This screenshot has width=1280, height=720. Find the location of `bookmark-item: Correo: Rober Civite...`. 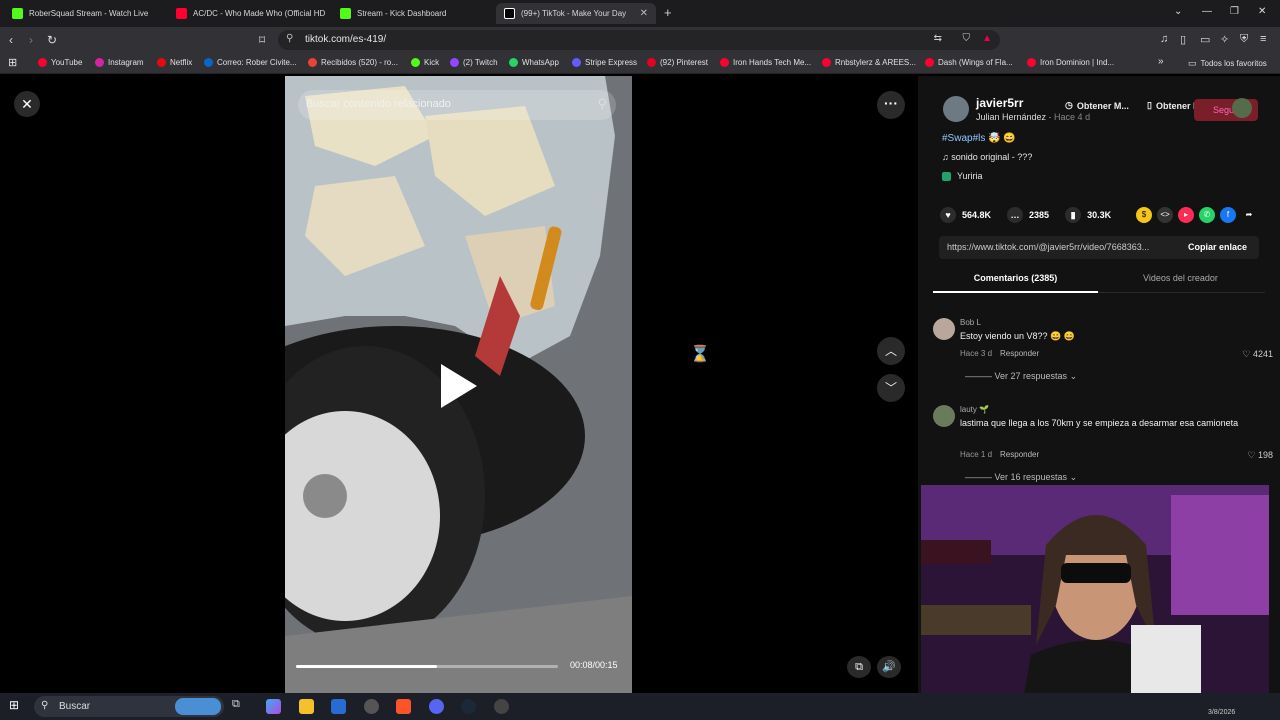

bookmark-item: Correo: Rober Civite... is located at coordinates (250, 62).